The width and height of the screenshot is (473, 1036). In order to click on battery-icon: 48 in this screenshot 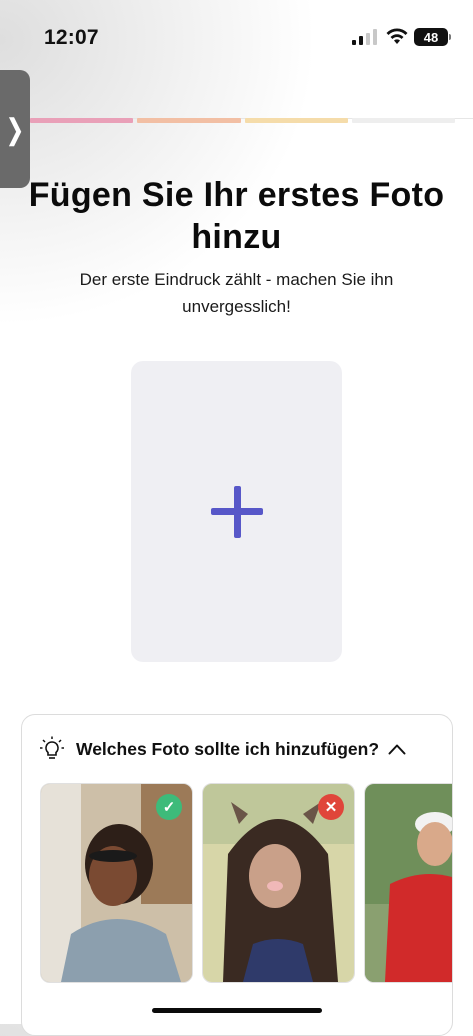, I will do `click(432, 37)`.